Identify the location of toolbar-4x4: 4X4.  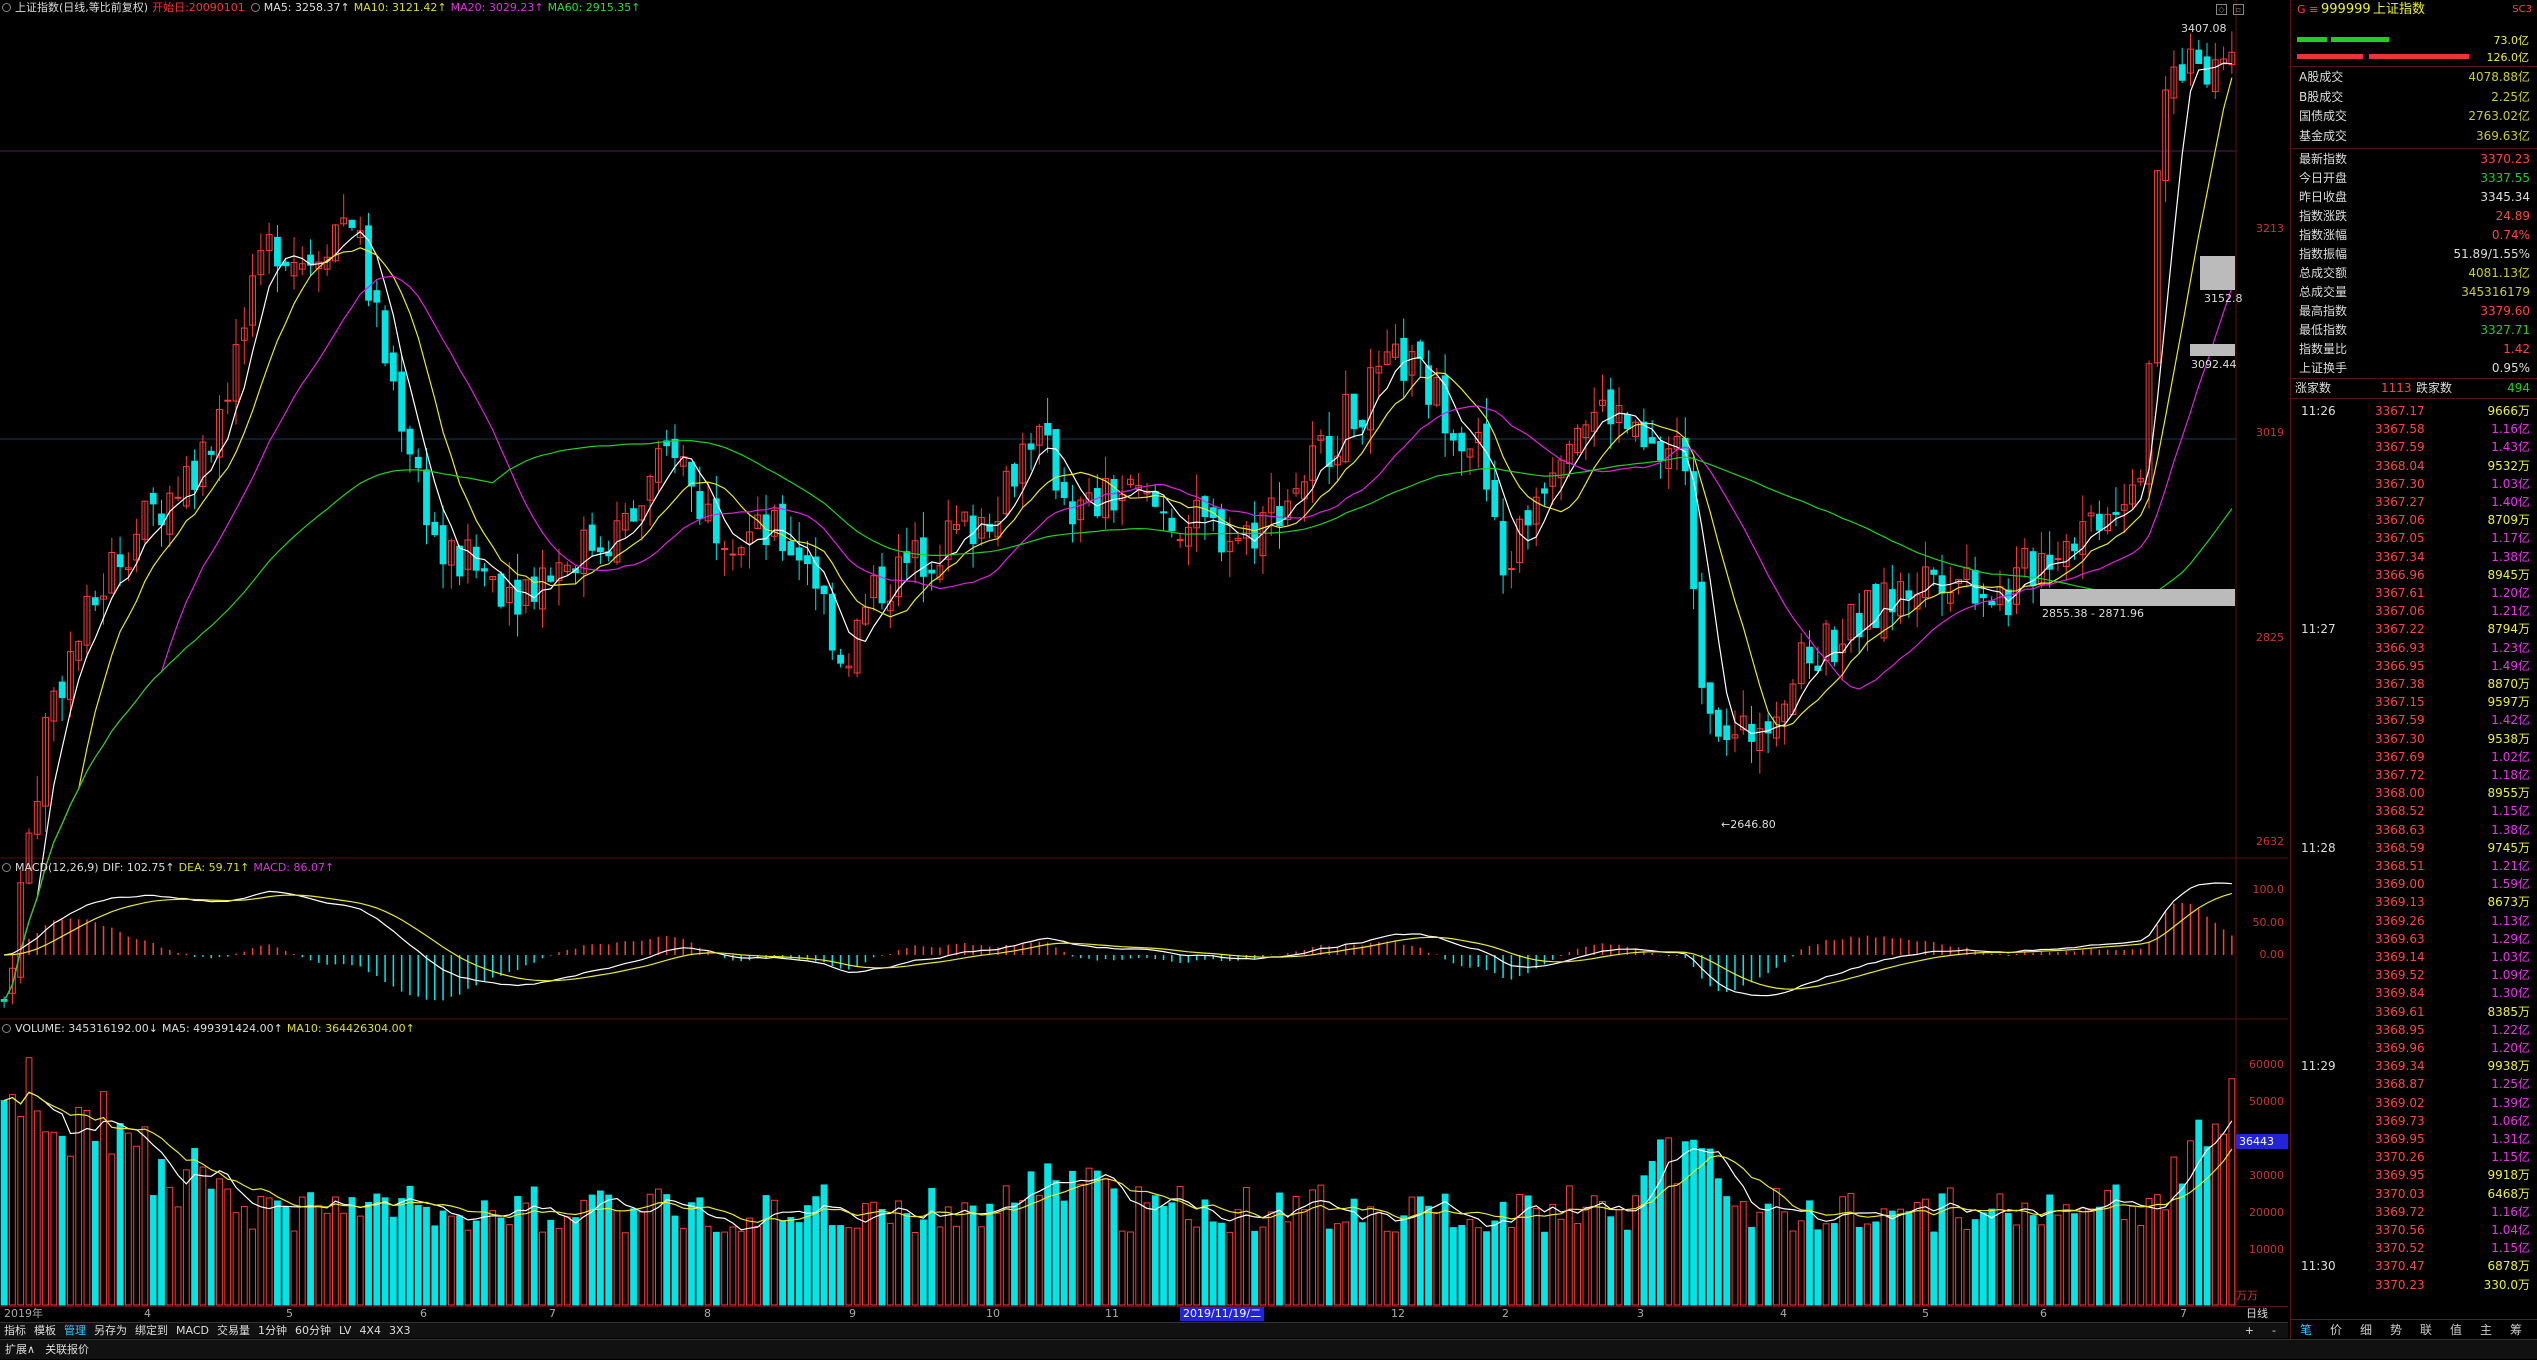
(370, 1330).